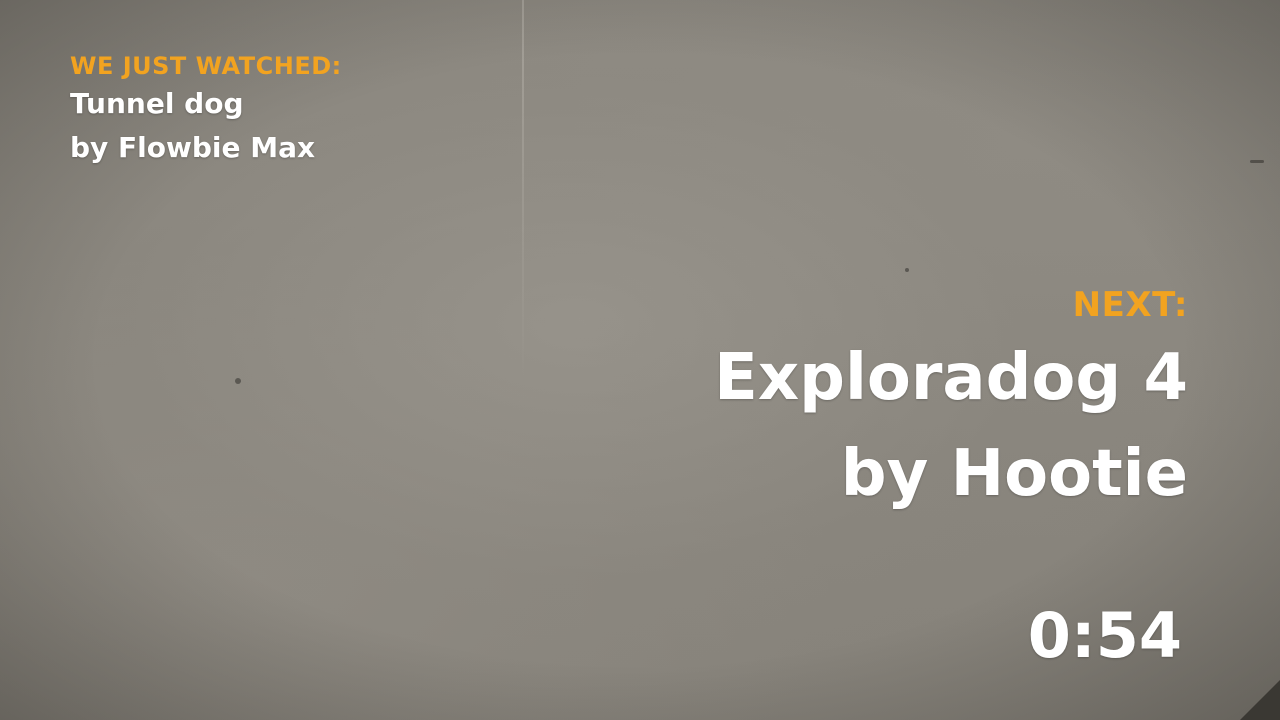  I want to click on film-scratch, so click(523, 190).